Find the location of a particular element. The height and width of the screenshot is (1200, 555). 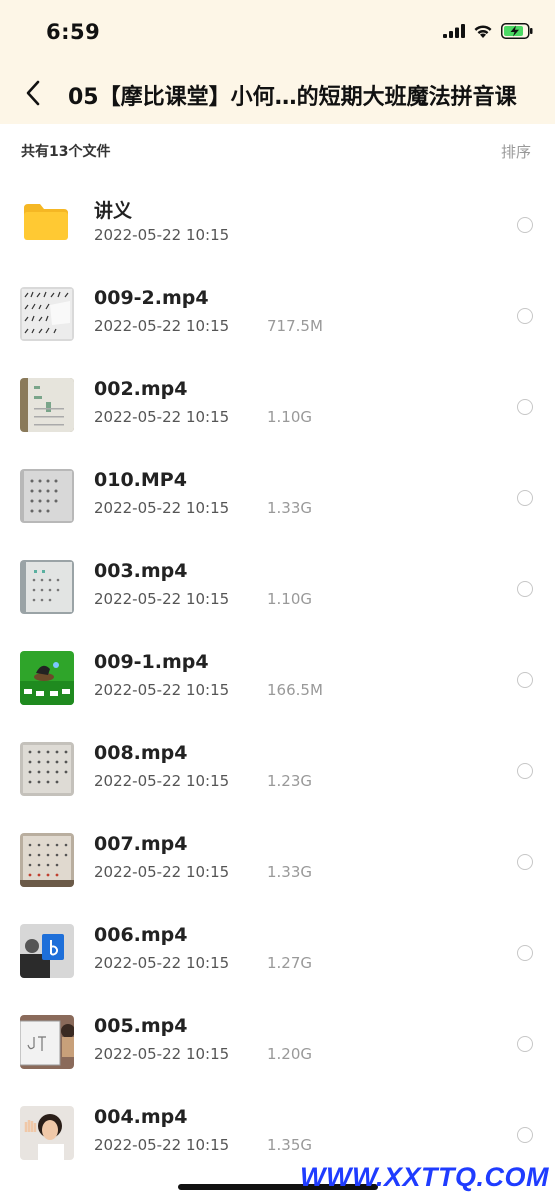

file-size: 1.27G is located at coordinates (290, 963).